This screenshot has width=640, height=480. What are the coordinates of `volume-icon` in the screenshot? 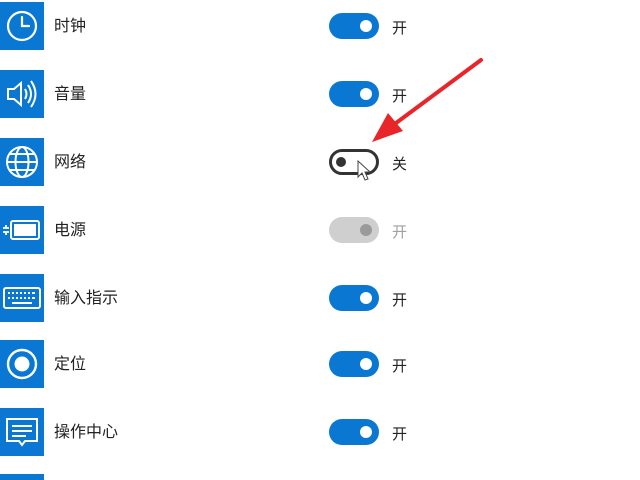 It's located at (22, 94).